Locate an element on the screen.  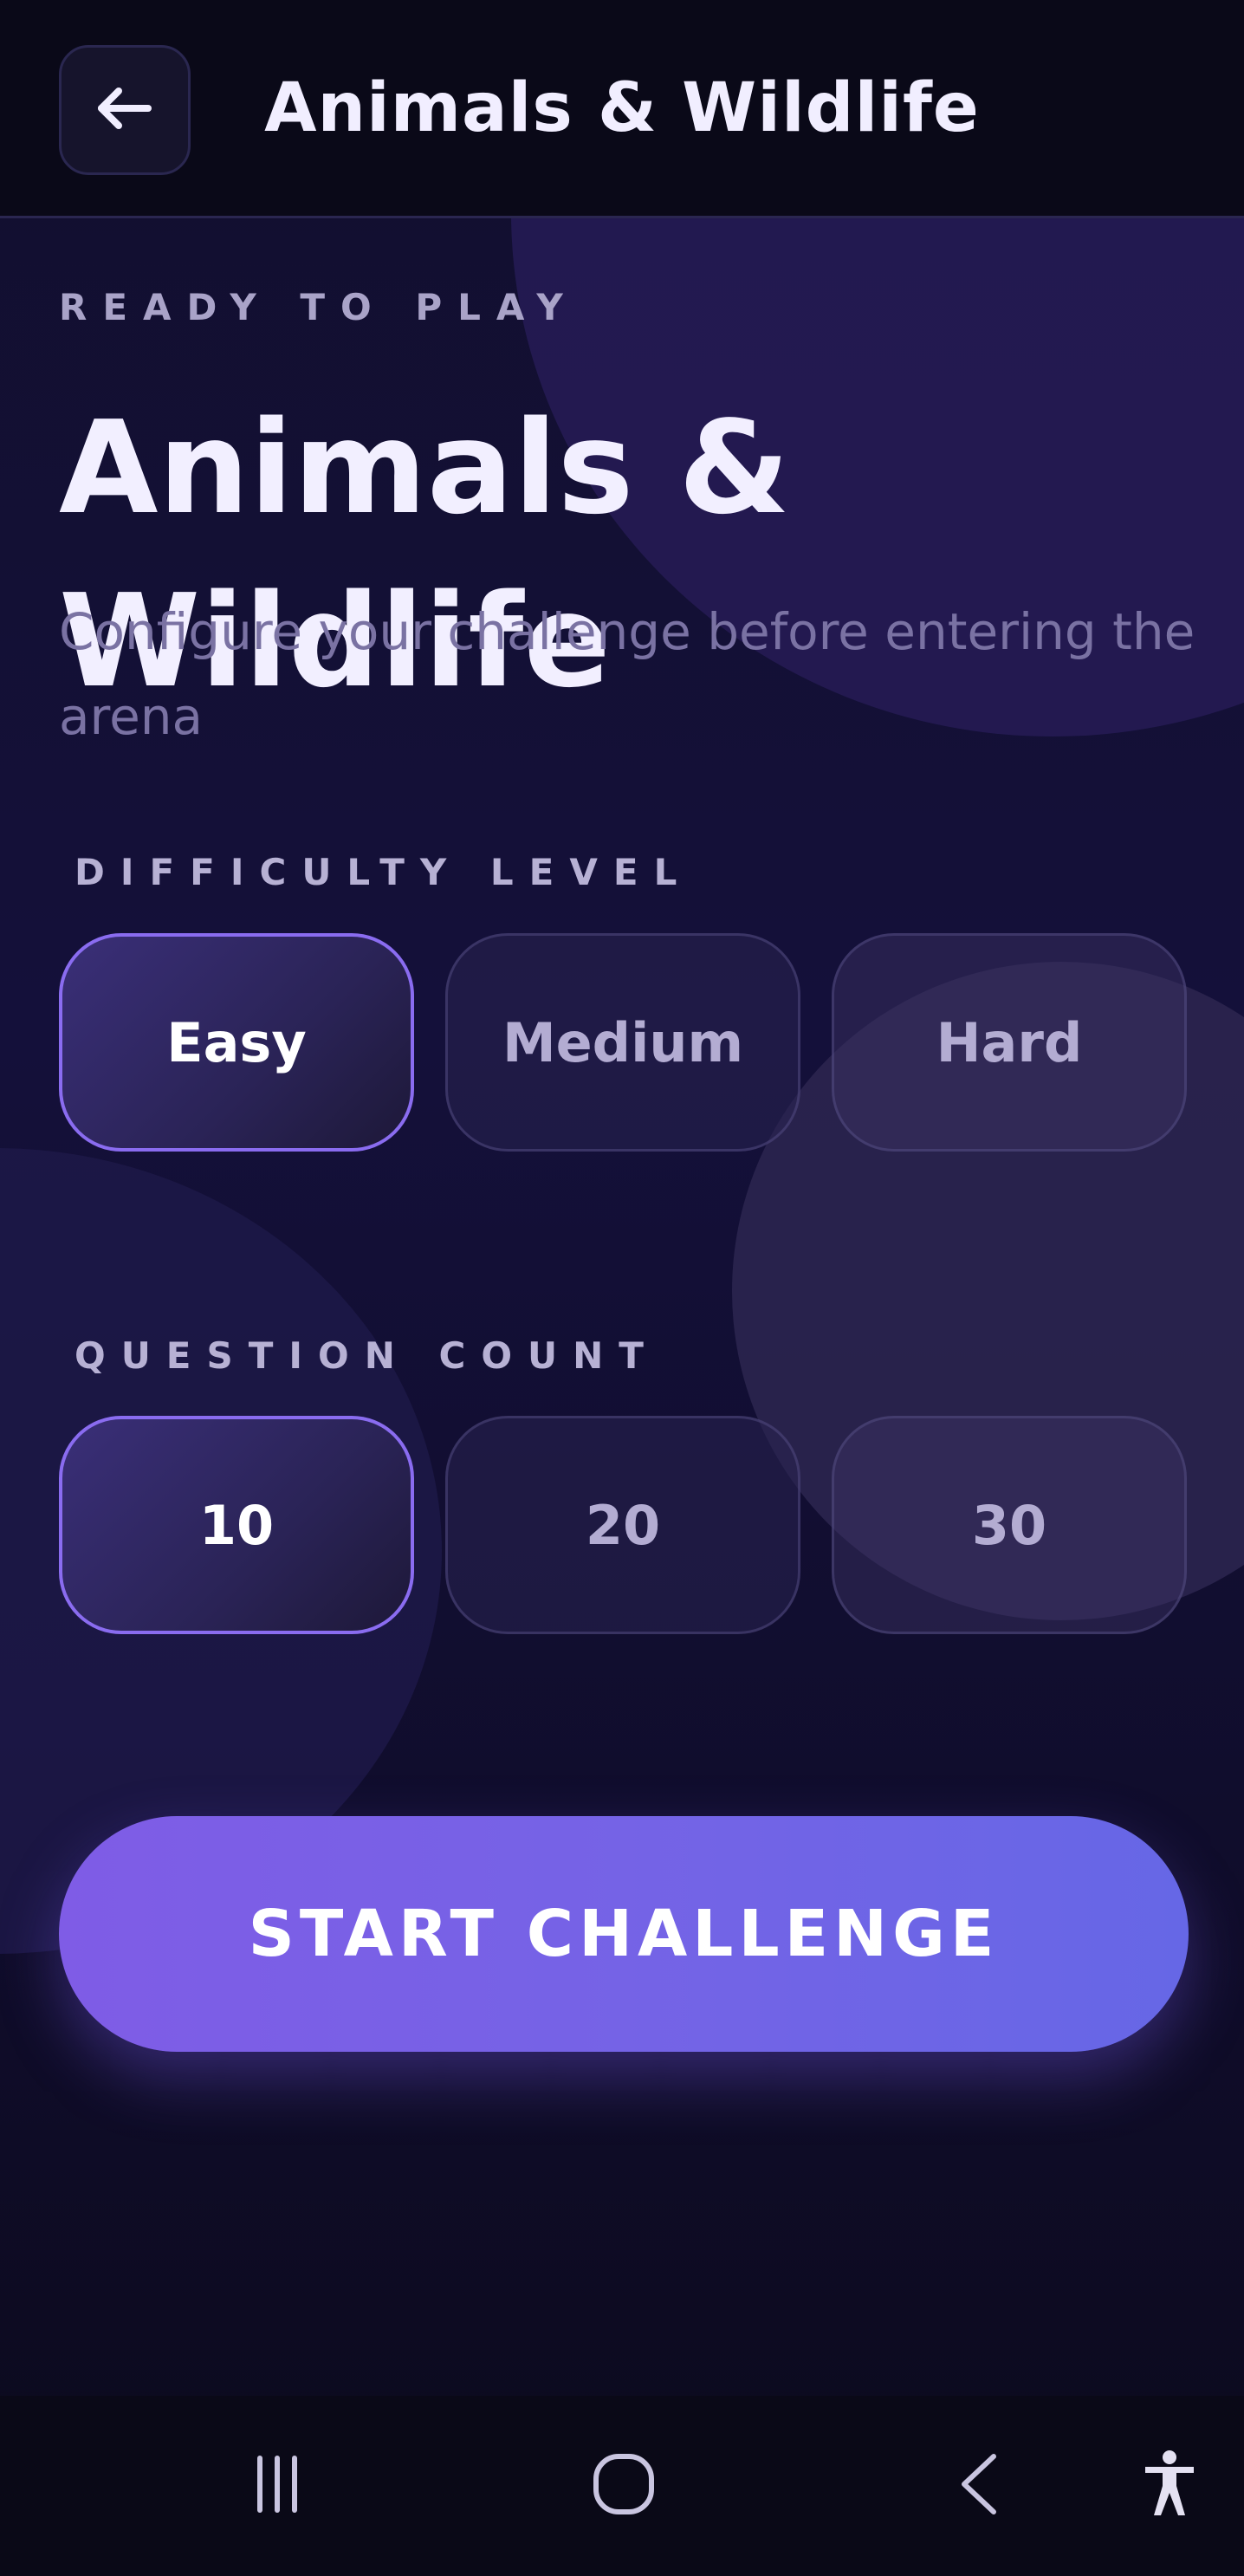
difficulty-options: Easy Medium Hard is located at coordinates (623, 1044).